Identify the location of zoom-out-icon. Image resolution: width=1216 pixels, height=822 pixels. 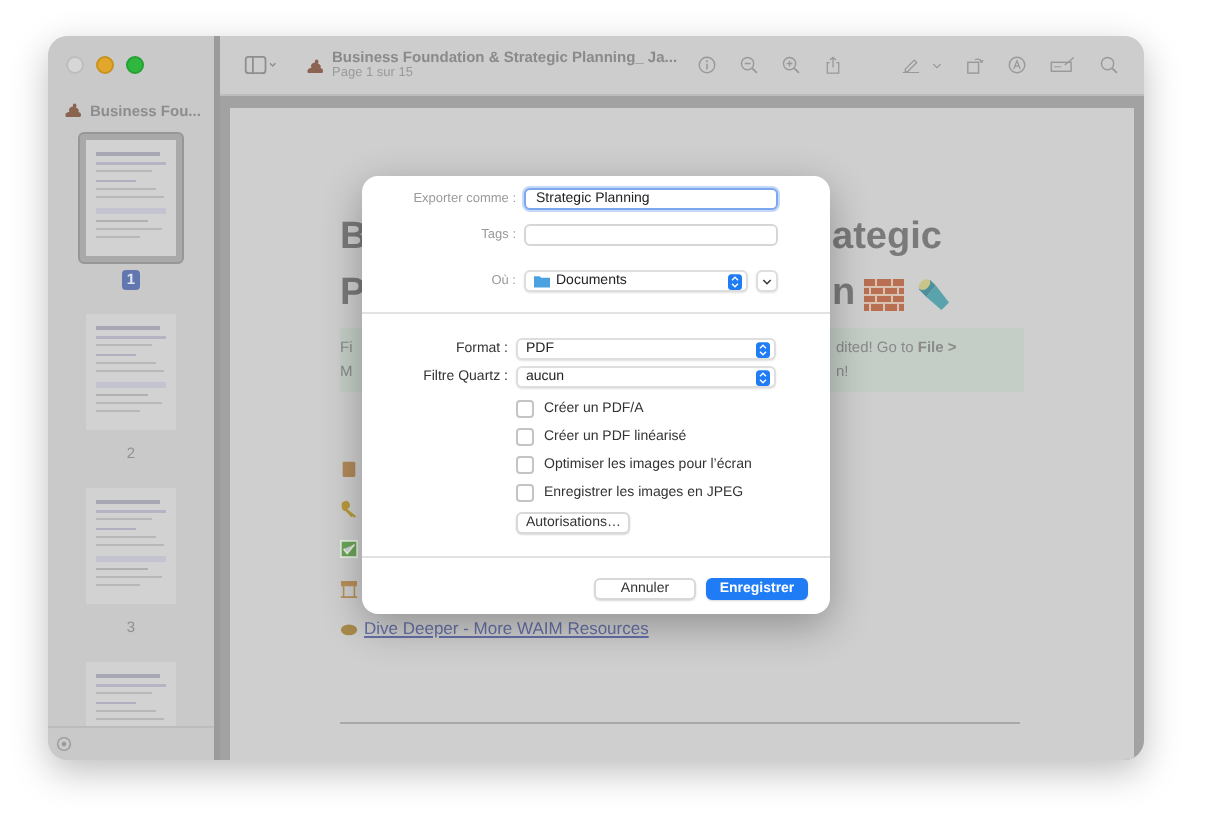
(748, 65).